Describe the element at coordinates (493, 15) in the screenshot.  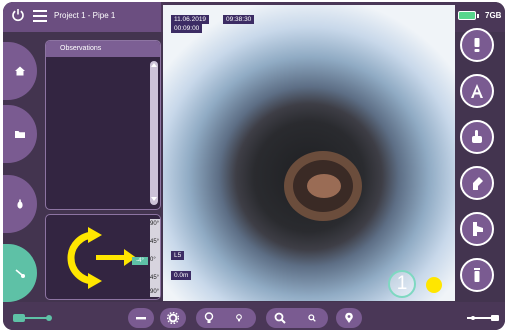
I see `storage-label: 7GB` at that location.